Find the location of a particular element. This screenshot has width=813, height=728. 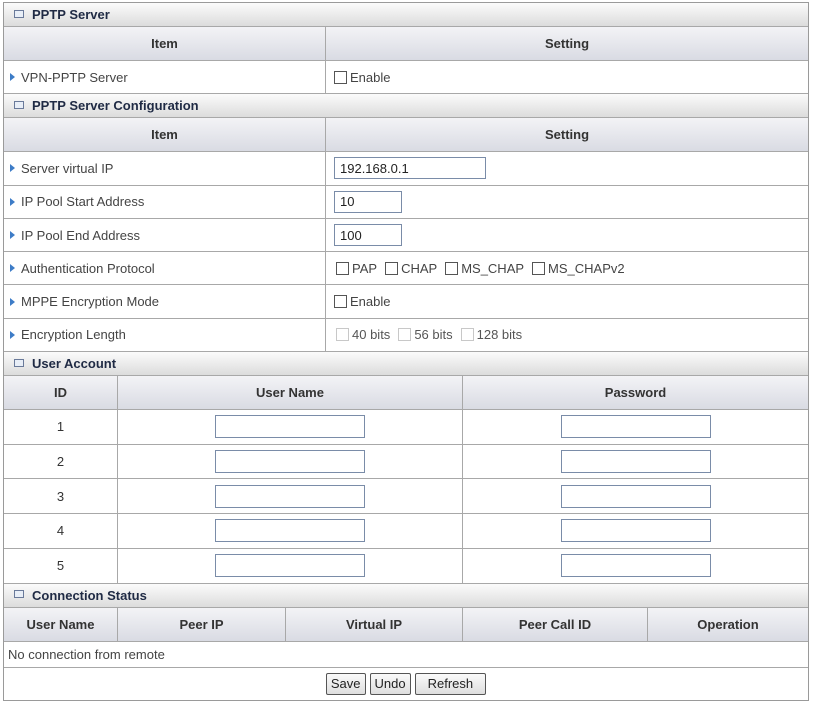

action-buttons: Save Undo Refresh is located at coordinates (406, 684).